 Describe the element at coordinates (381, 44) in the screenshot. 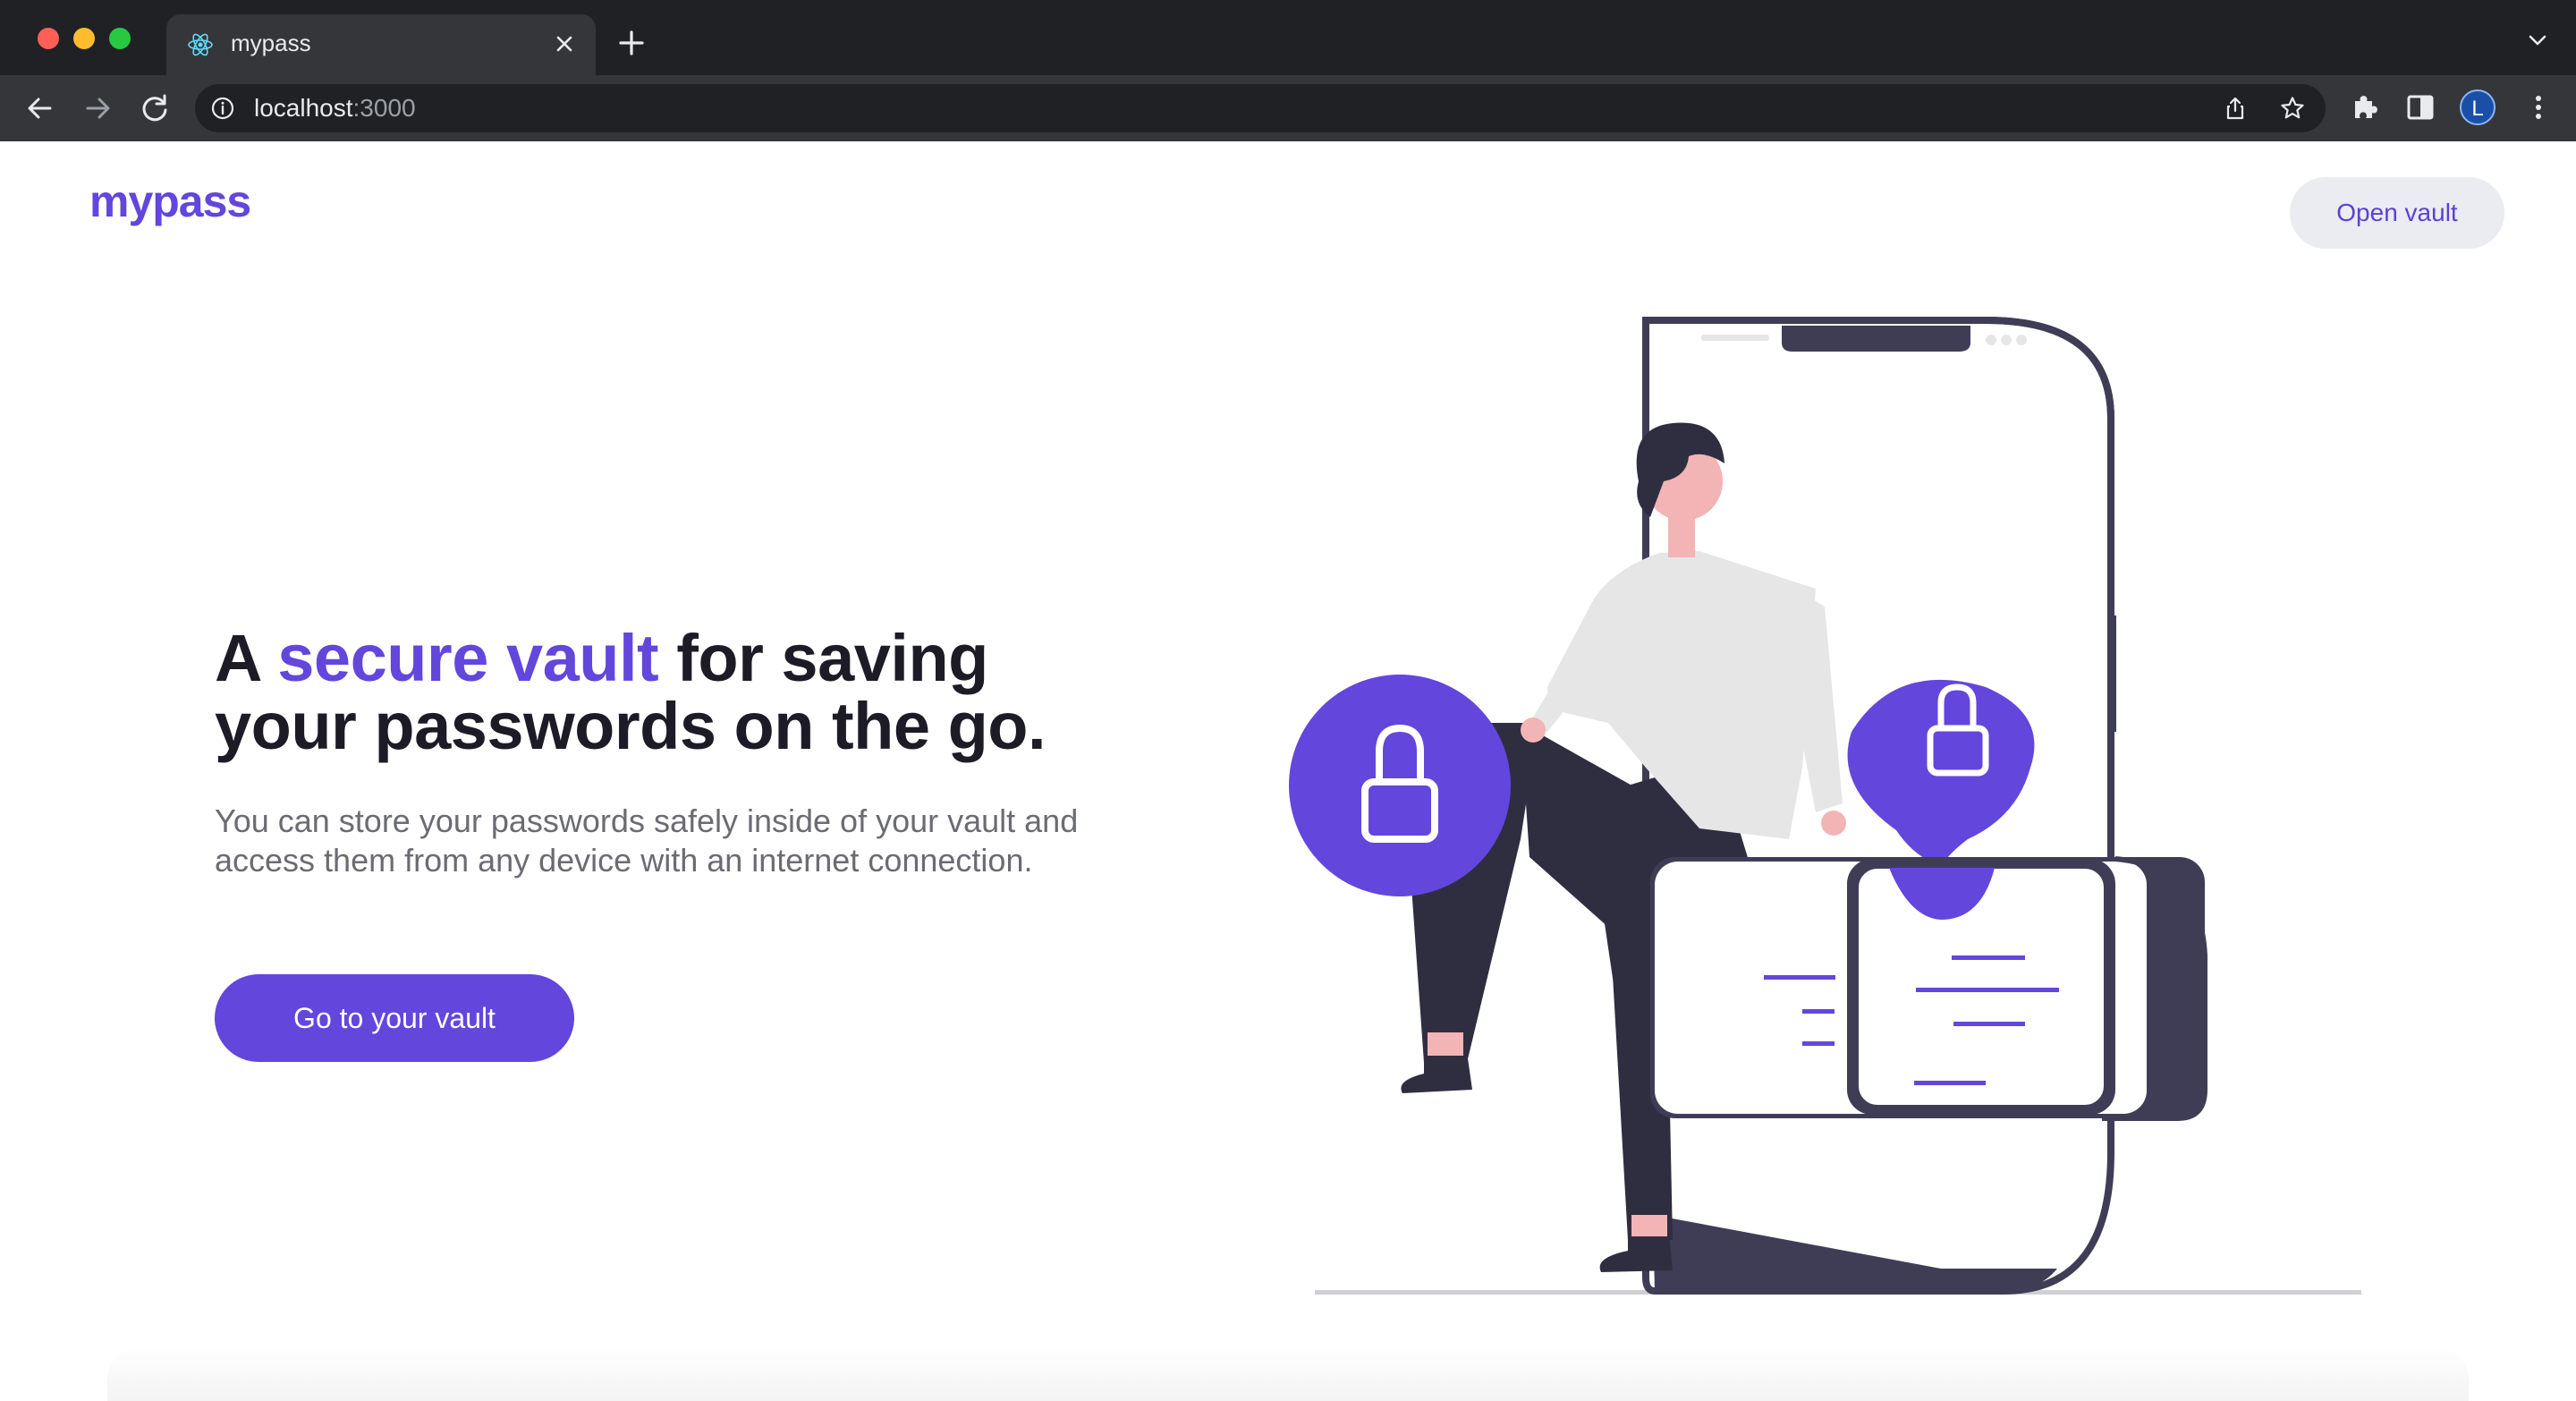

I see `browser-tab: mypass` at that location.